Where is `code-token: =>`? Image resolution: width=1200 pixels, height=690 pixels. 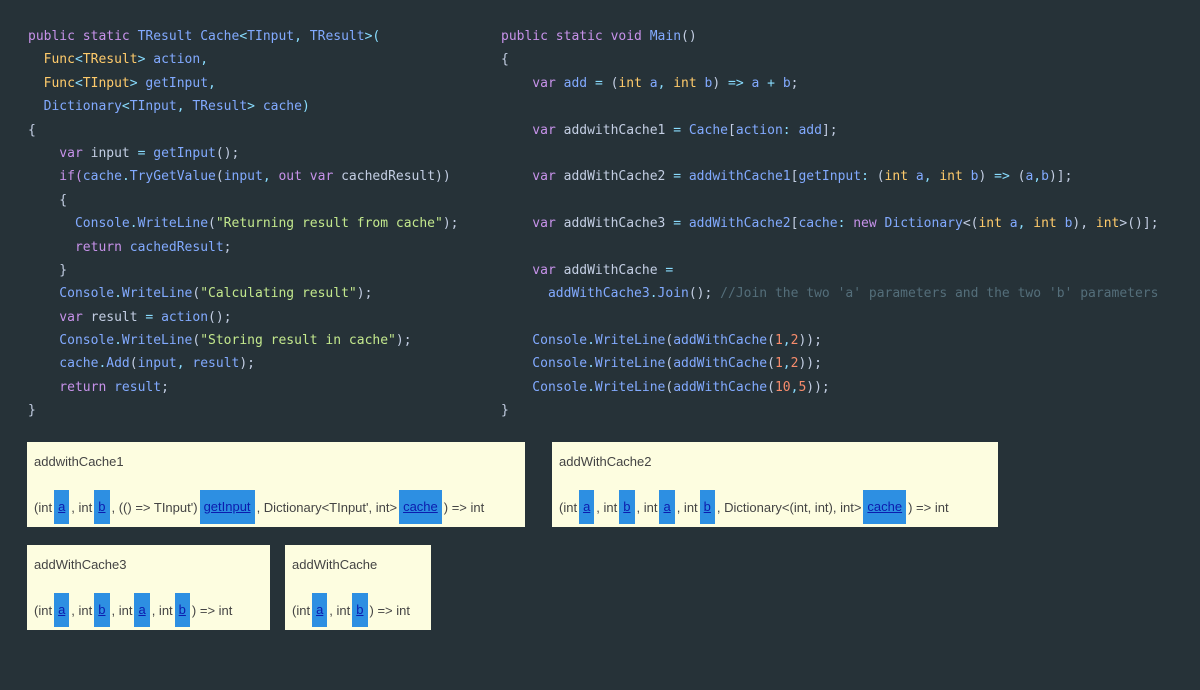 code-token: => is located at coordinates (1006, 177).